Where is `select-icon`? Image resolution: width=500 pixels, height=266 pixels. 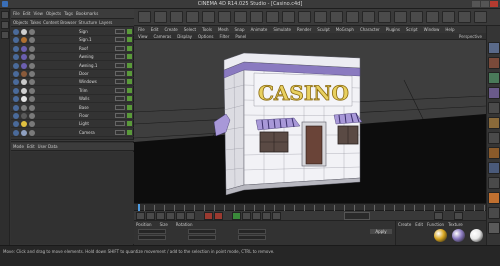 select-icon is located at coordinates (176, 17).